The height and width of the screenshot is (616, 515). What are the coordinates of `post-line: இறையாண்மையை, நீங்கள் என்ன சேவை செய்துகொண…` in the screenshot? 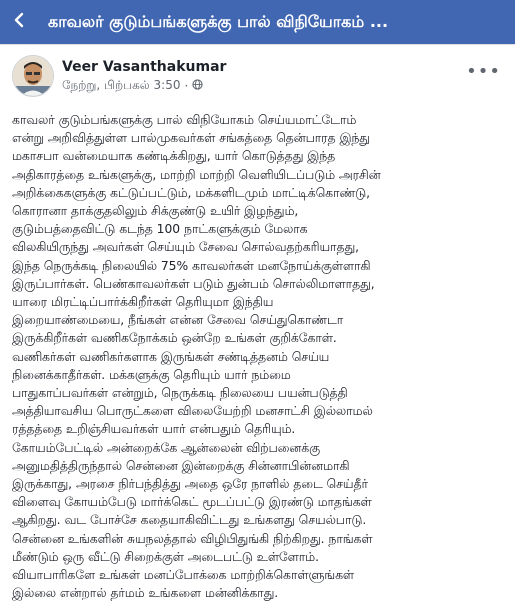 It's located at (178, 320).